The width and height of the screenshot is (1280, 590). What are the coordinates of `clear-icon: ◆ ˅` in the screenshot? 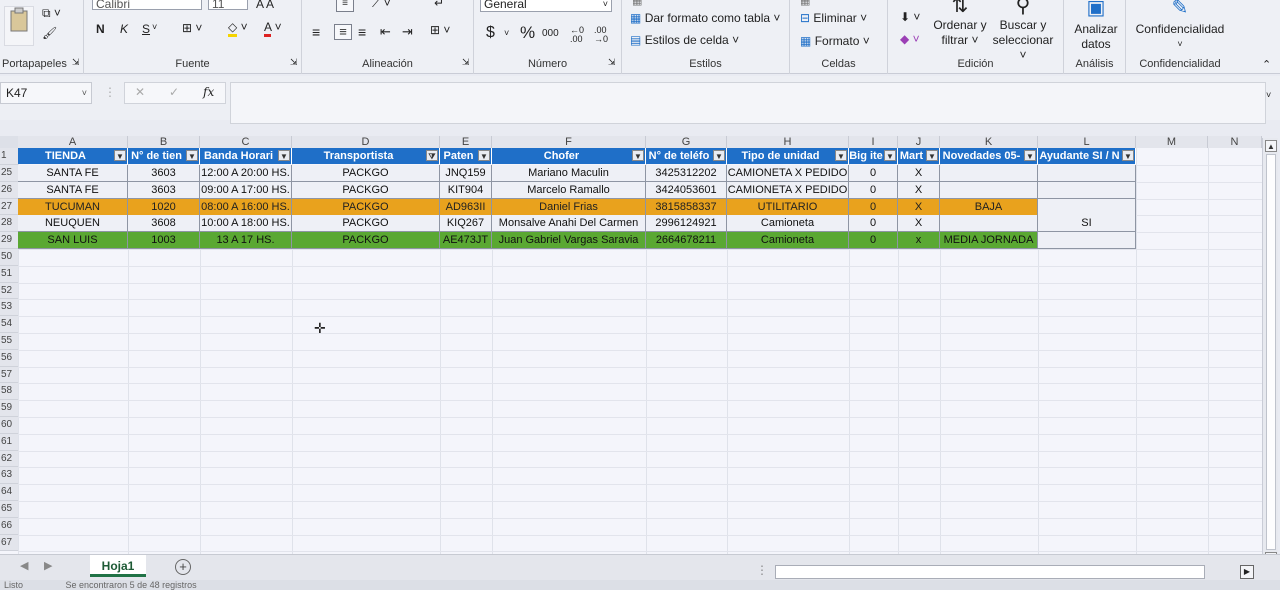 It's located at (910, 39).